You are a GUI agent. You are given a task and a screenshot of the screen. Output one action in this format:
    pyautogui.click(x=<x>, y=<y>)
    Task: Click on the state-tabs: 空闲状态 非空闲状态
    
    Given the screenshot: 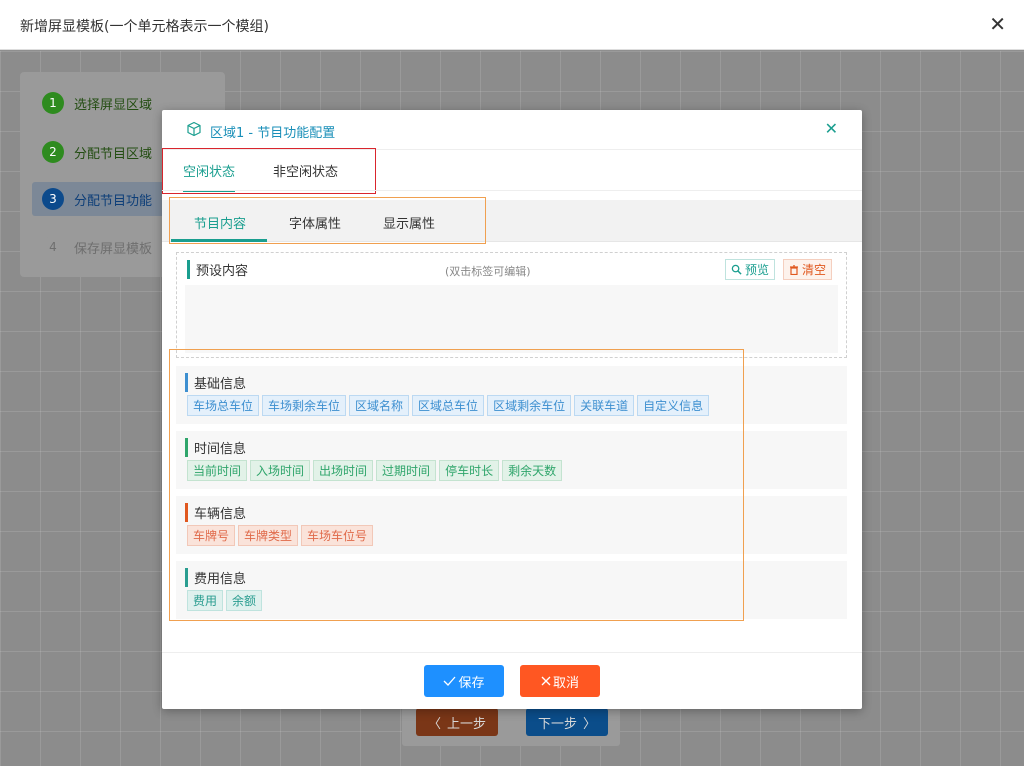 What is the action you would take?
    pyautogui.click(x=269, y=171)
    